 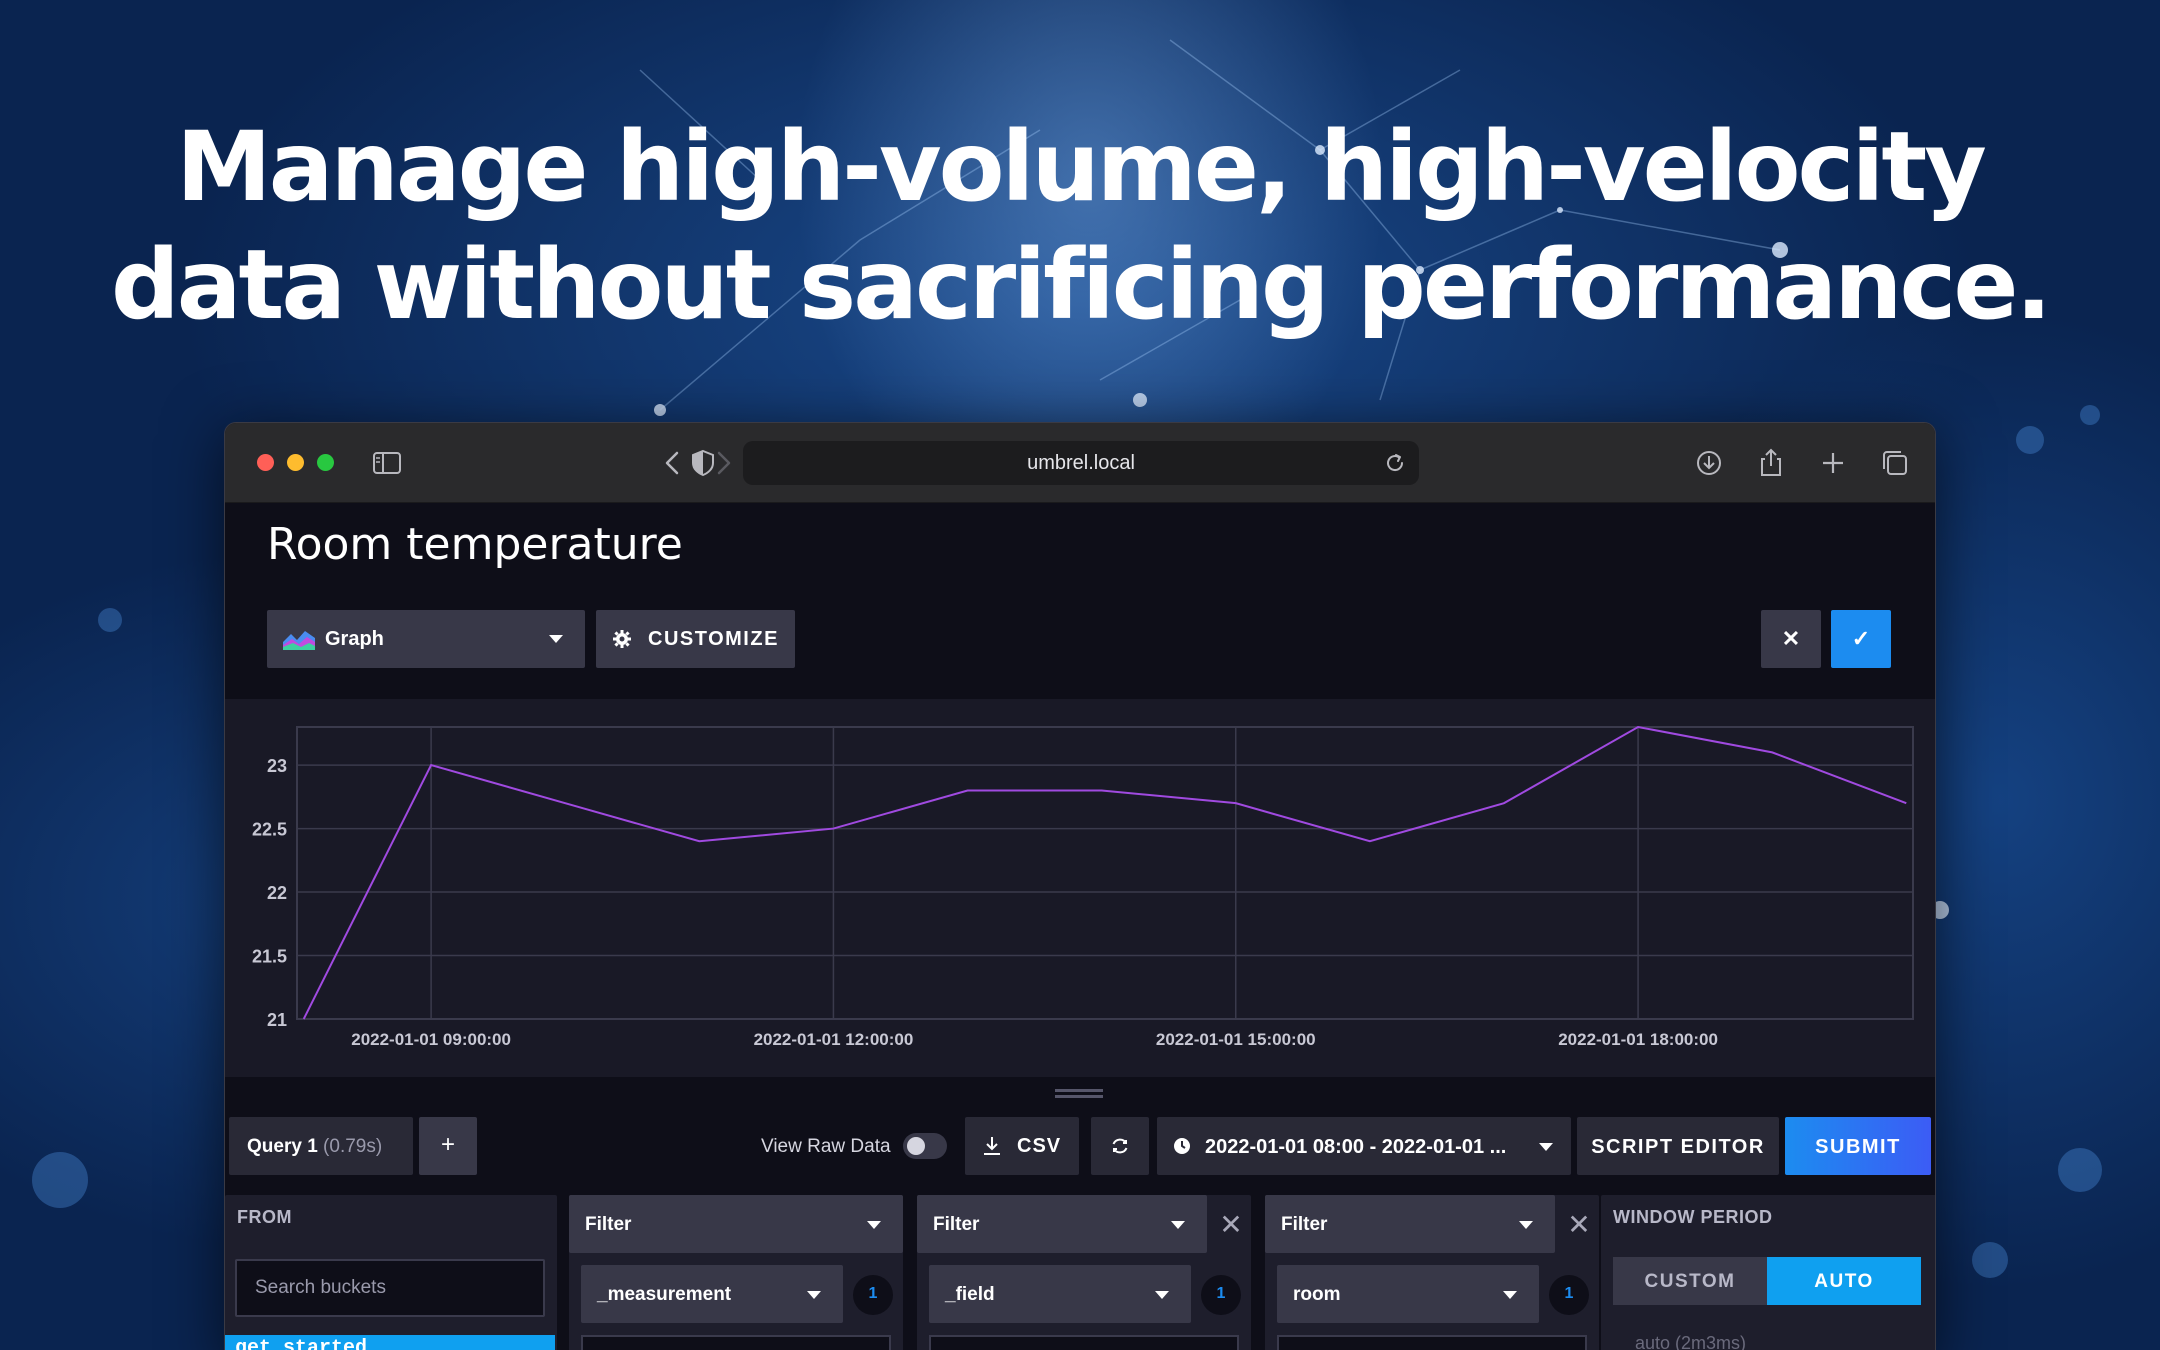 I want to click on headline-line-1: Manage high-volume, high-velocity, so click(x=1081, y=167).